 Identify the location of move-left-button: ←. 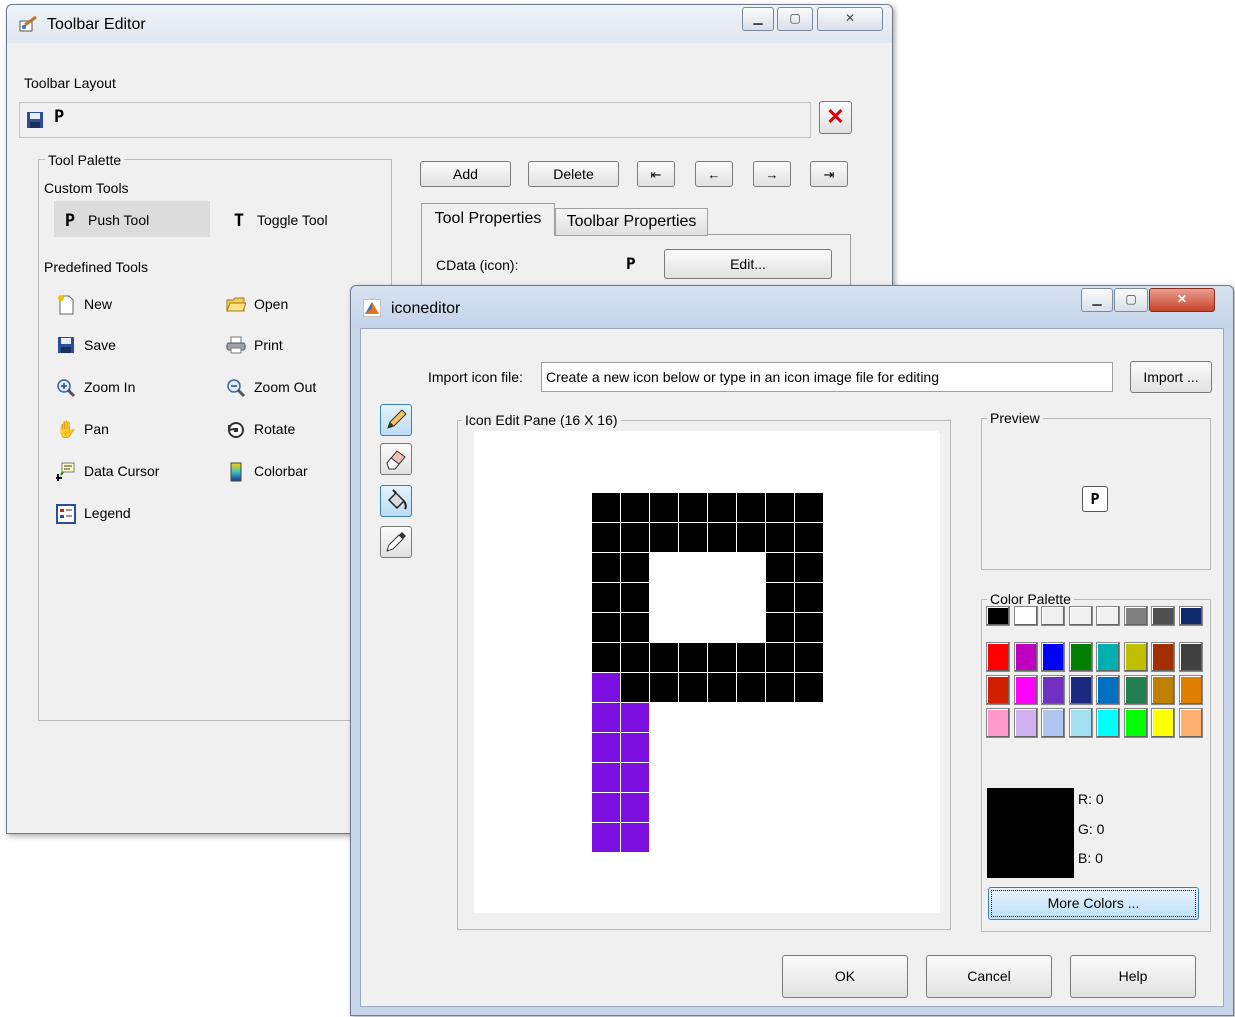
(714, 174).